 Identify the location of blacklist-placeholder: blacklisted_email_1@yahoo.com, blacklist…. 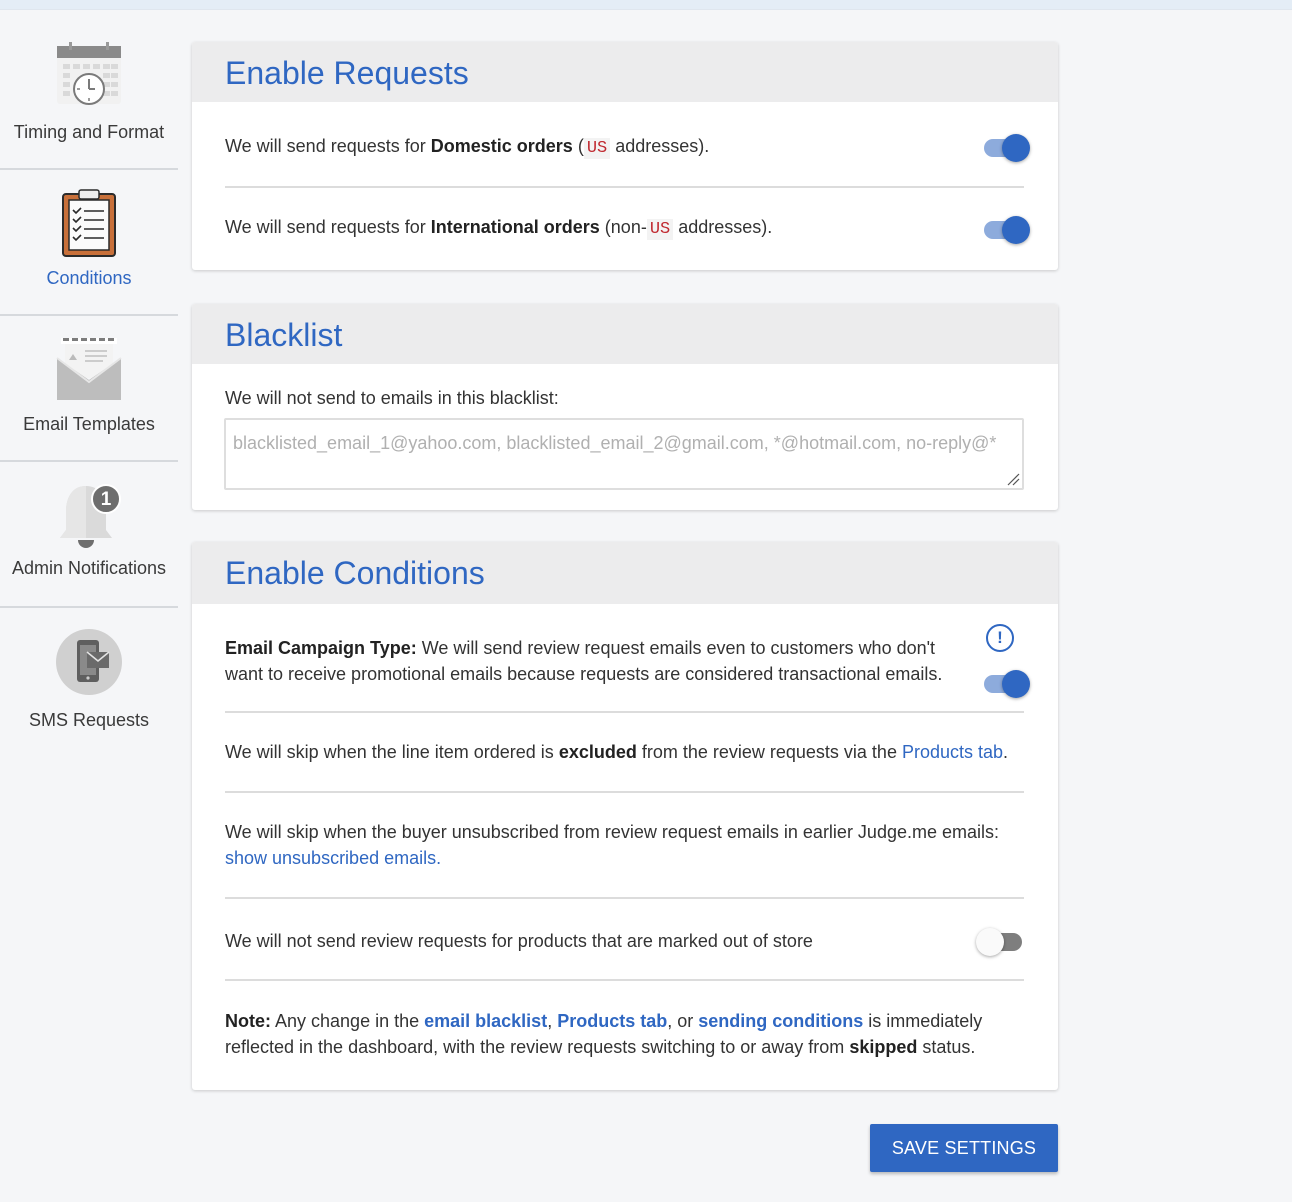
(615, 443).